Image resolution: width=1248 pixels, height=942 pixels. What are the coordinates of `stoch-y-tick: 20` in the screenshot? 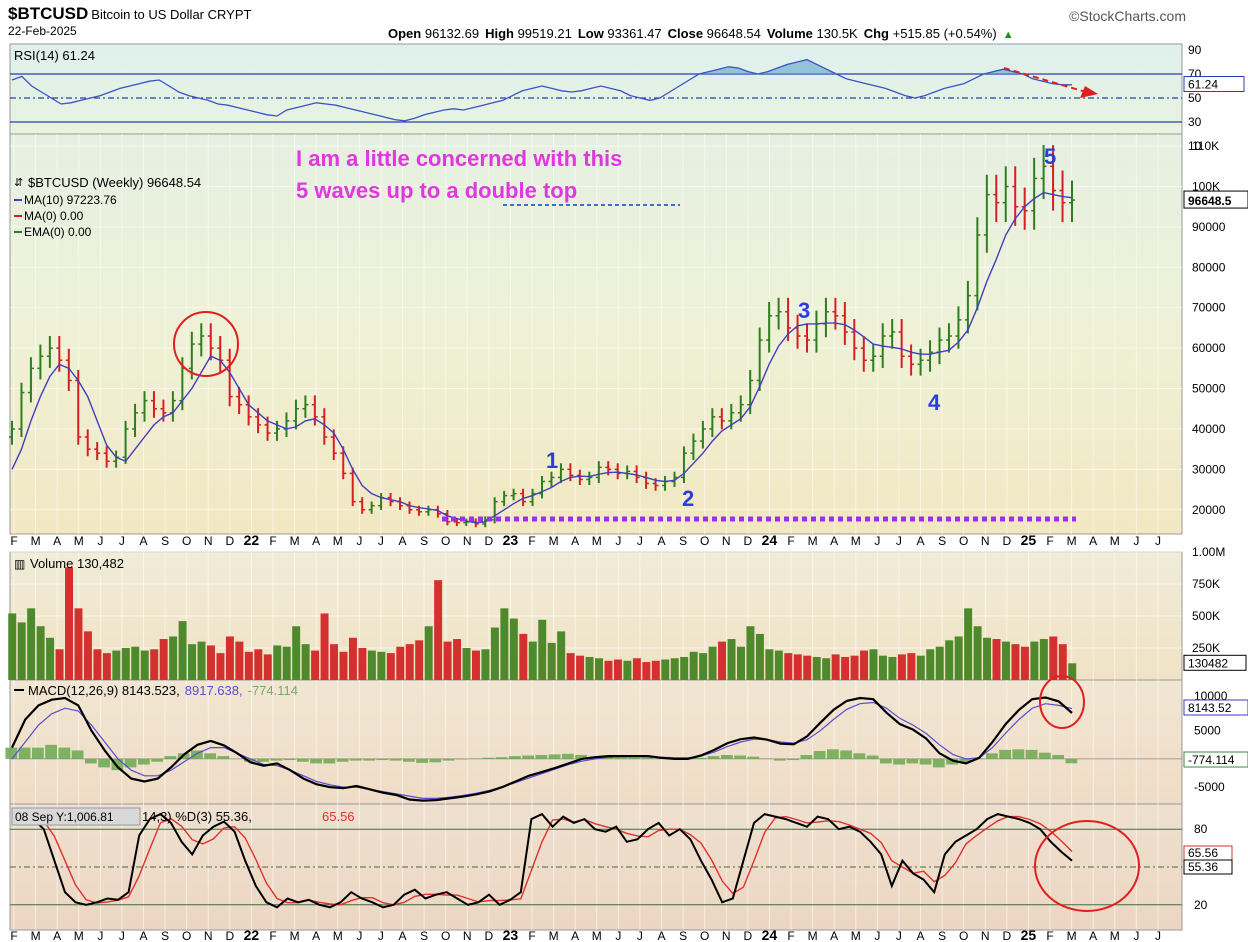 It's located at (1201, 905).